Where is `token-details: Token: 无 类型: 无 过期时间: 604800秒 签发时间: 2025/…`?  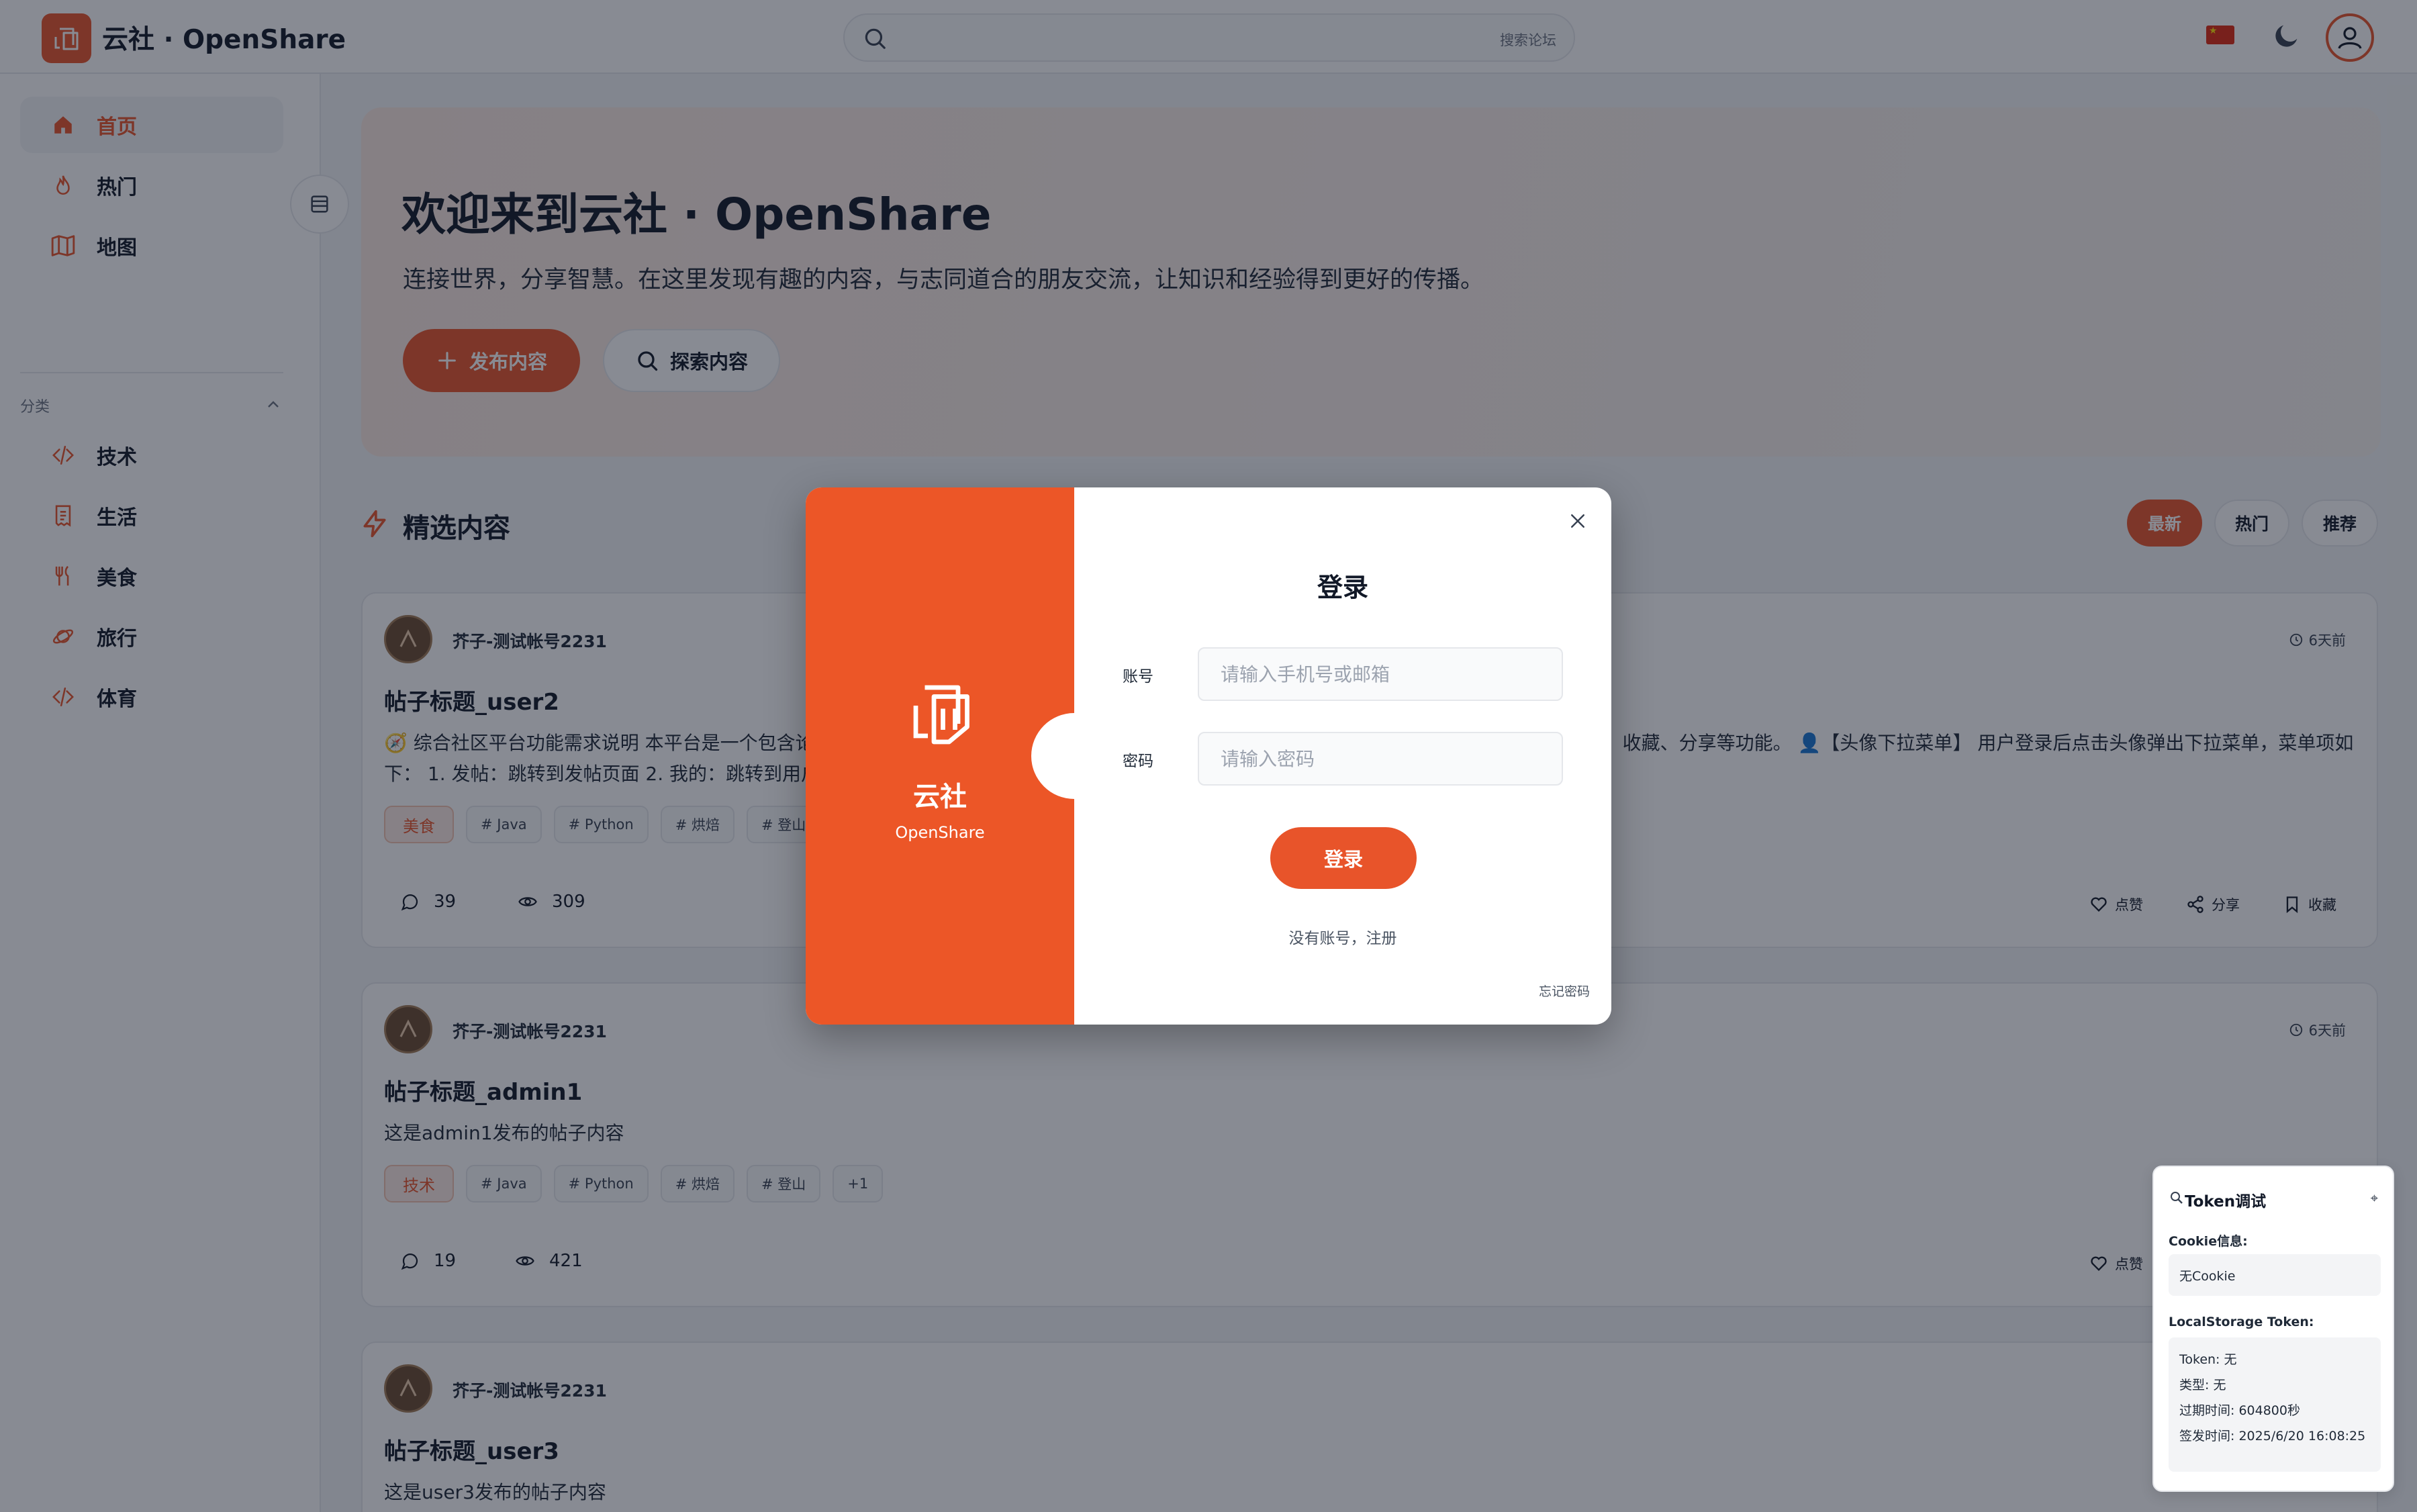
token-details: Token: 无 类型: 无 过期时间: 604800秒 签发时间: 2025/… is located at coordinates (2275, 1404).